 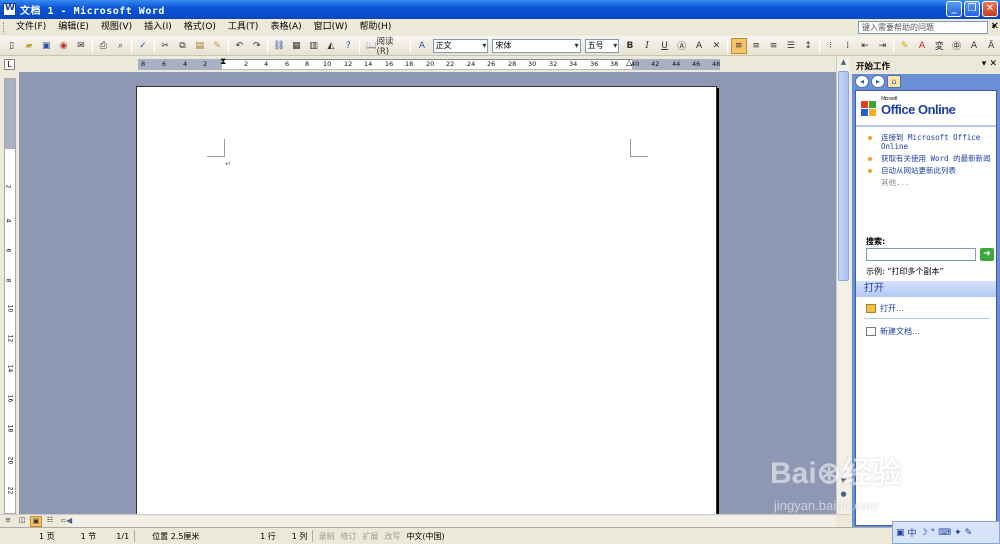 I want to click on scale-icon: ✕, so click(x=716, y=46).